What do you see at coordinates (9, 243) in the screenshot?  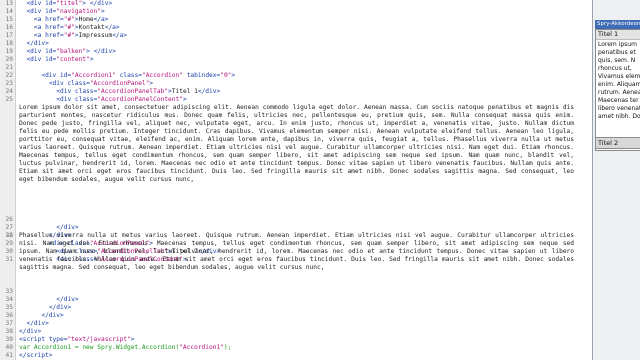 I see `line-number: 29` at bounding box center [9, 243].